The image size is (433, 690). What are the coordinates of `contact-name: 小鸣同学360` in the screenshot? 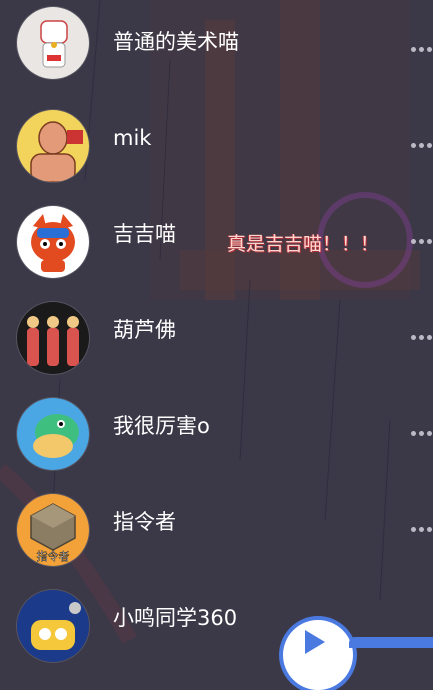 It's located at (175, 618).